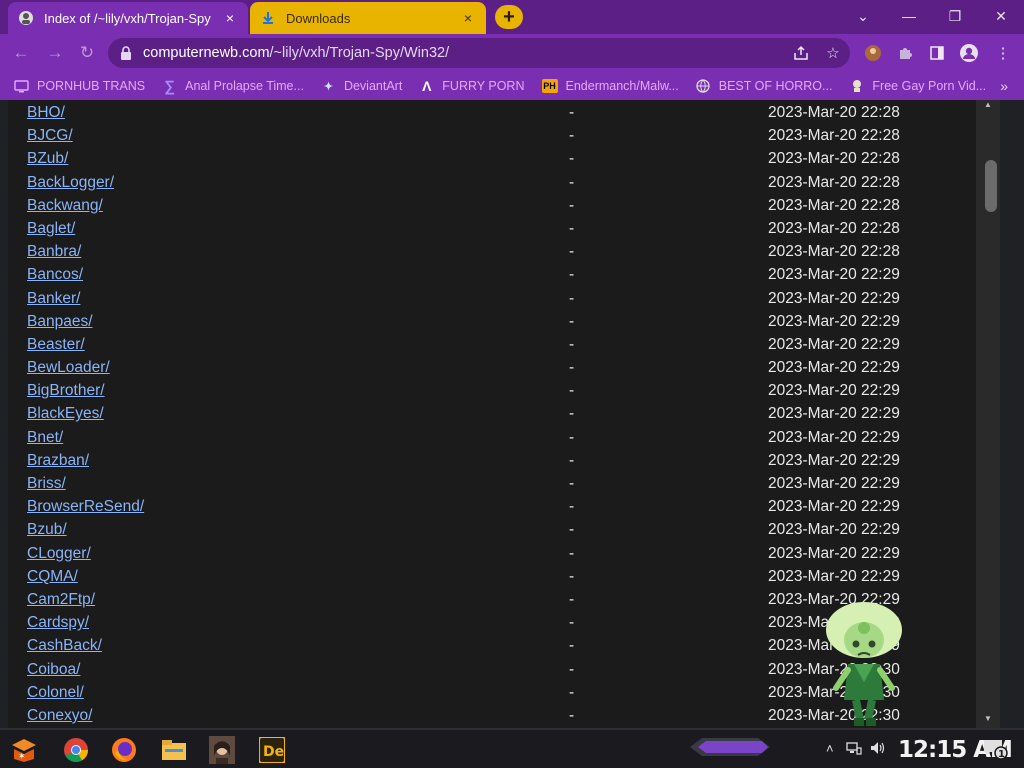 The image size is (1024, 768). What do you see at coordinates (70, 183) in the screenshot?
I see `directory-link: BackLogger/` at bounding box center [70, 183].